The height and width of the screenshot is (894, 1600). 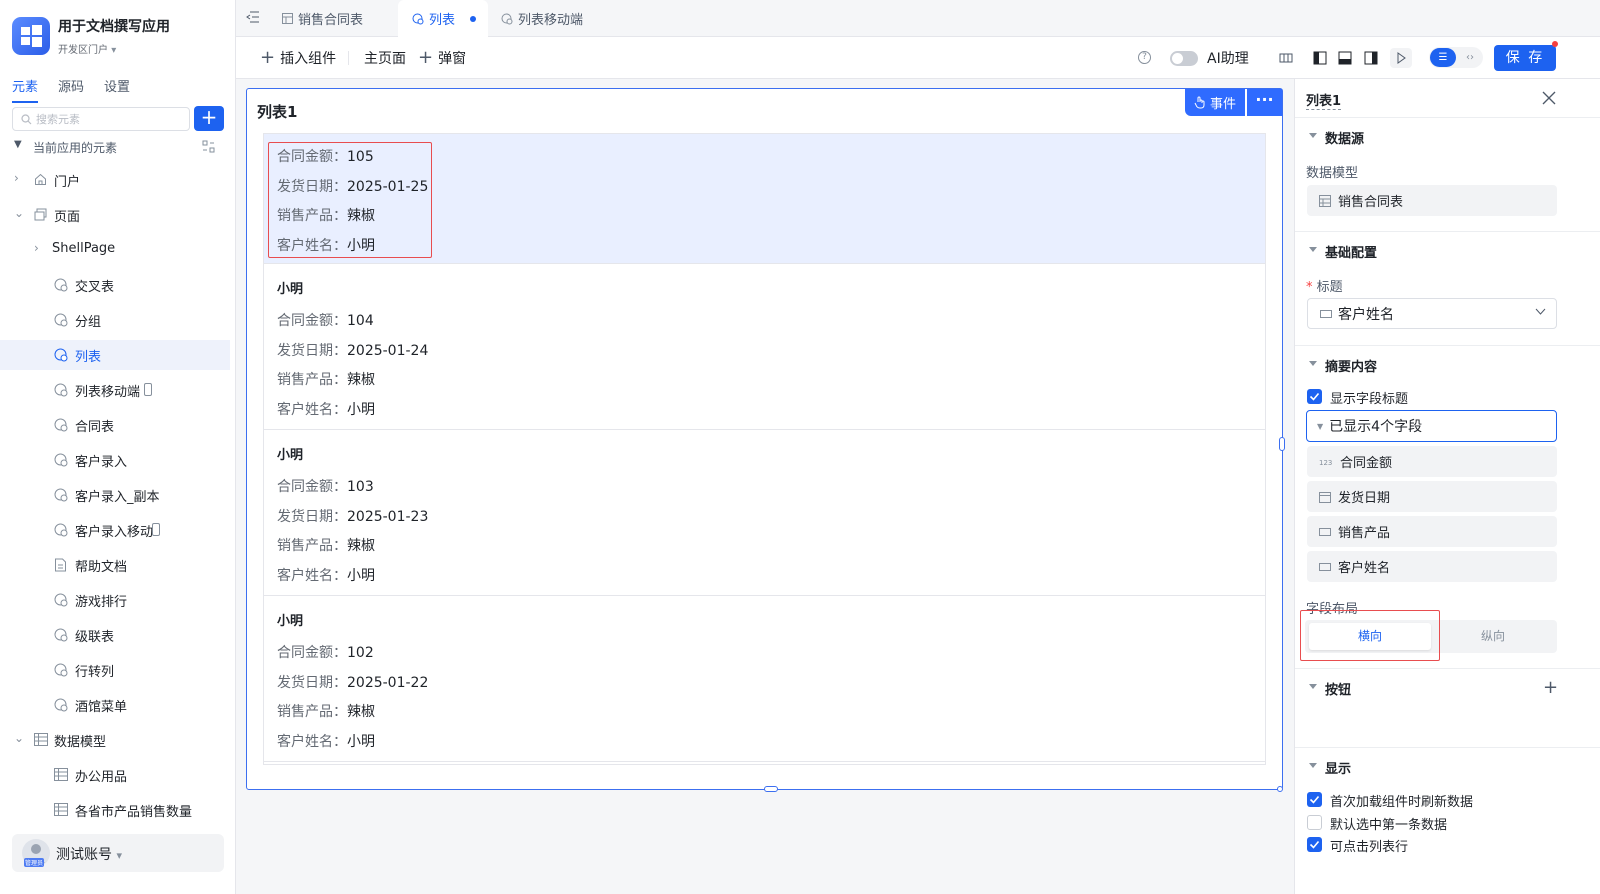 What do you see at coordinates (322, 18) in the screenshot?
I see `tab-sales-contract: 销售合同表` at bounding box center [322, 18].